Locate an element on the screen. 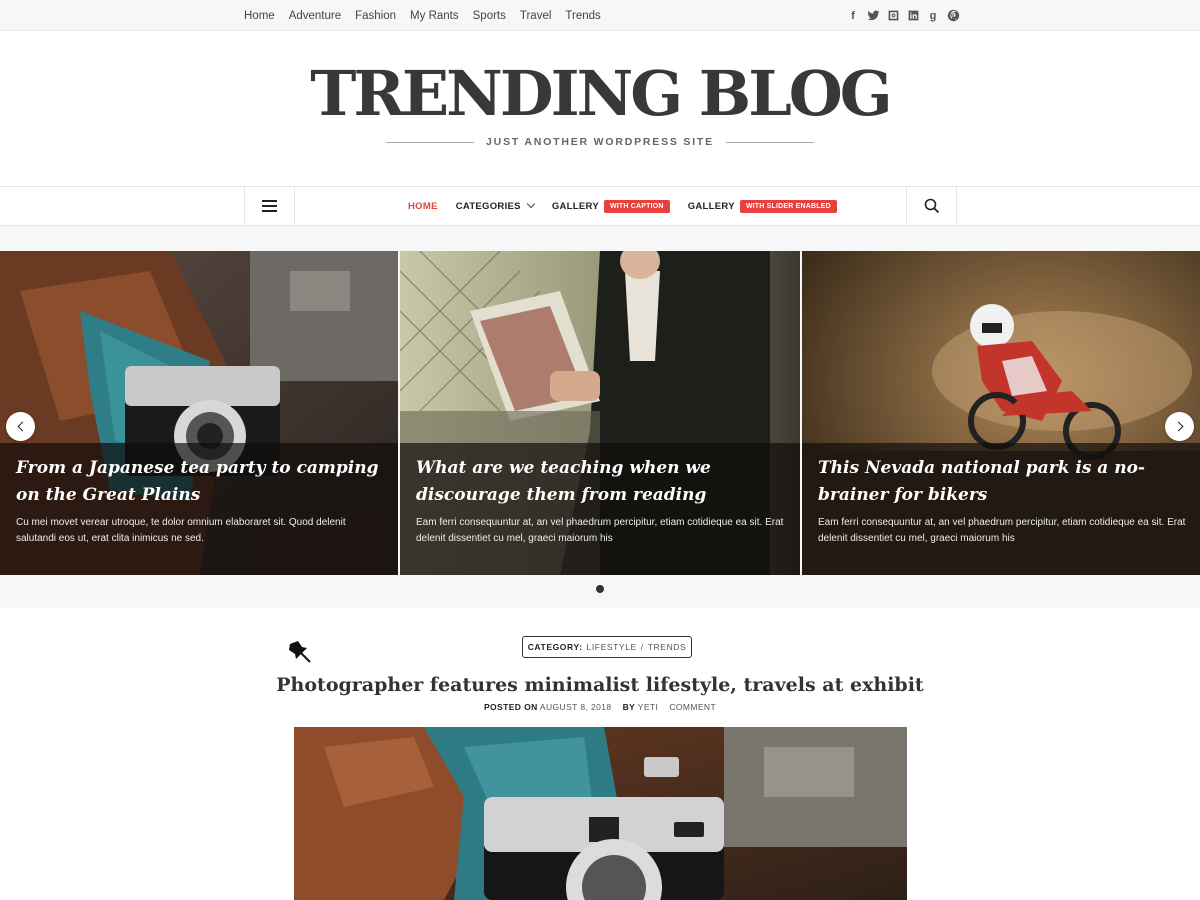  tagline-divider-left is located at coordinates (430, 142).